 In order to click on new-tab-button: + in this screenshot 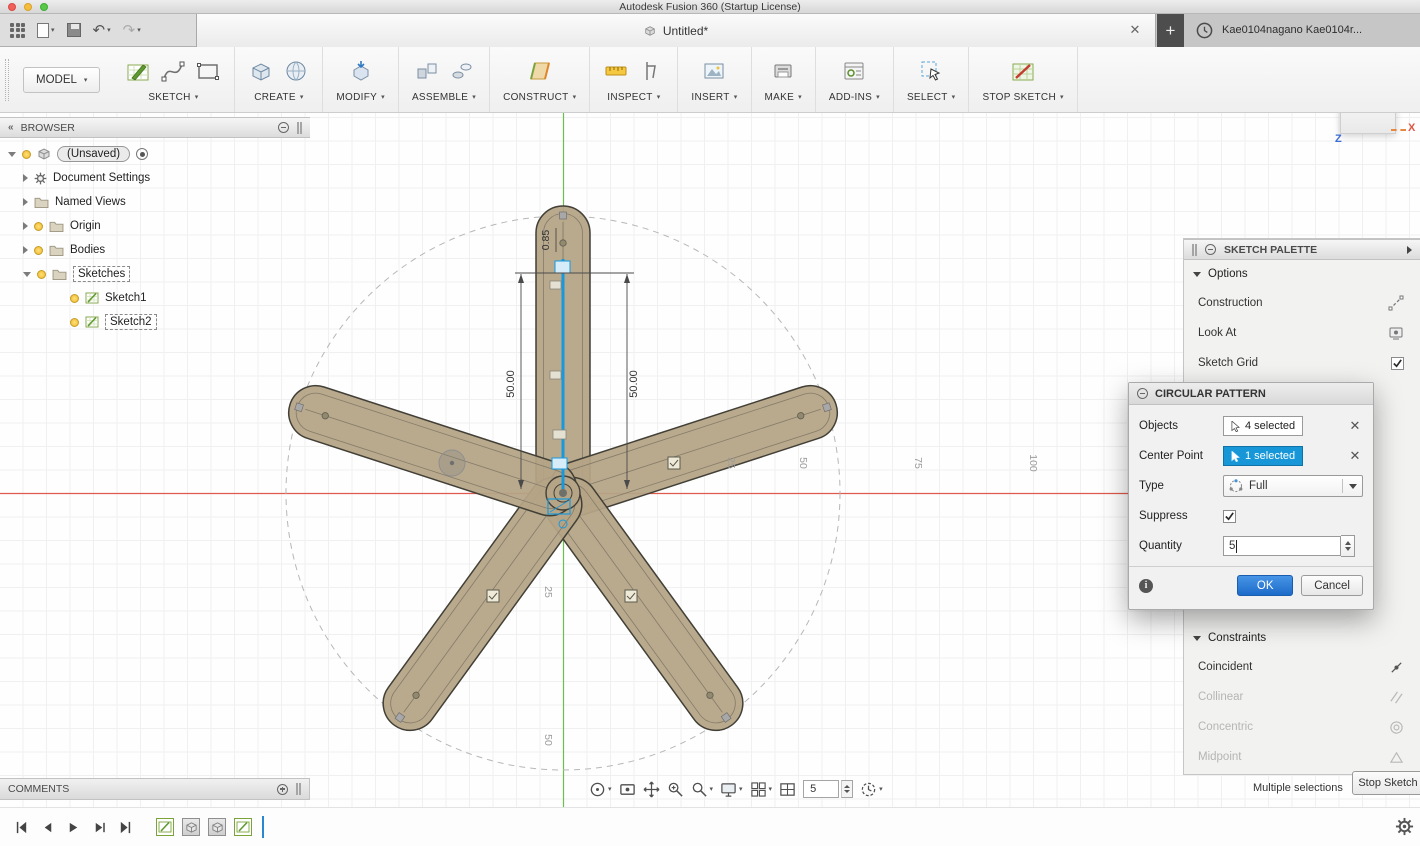, I will do `click(1170, 30)`.